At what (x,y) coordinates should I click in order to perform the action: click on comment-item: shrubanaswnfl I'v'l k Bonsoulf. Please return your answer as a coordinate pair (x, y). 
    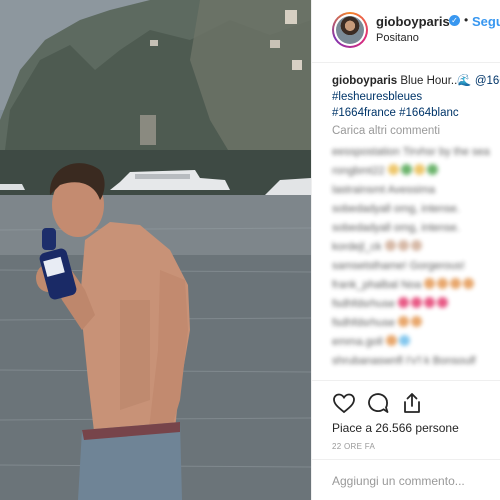
    Looking at the image, I should click on (404, 361).